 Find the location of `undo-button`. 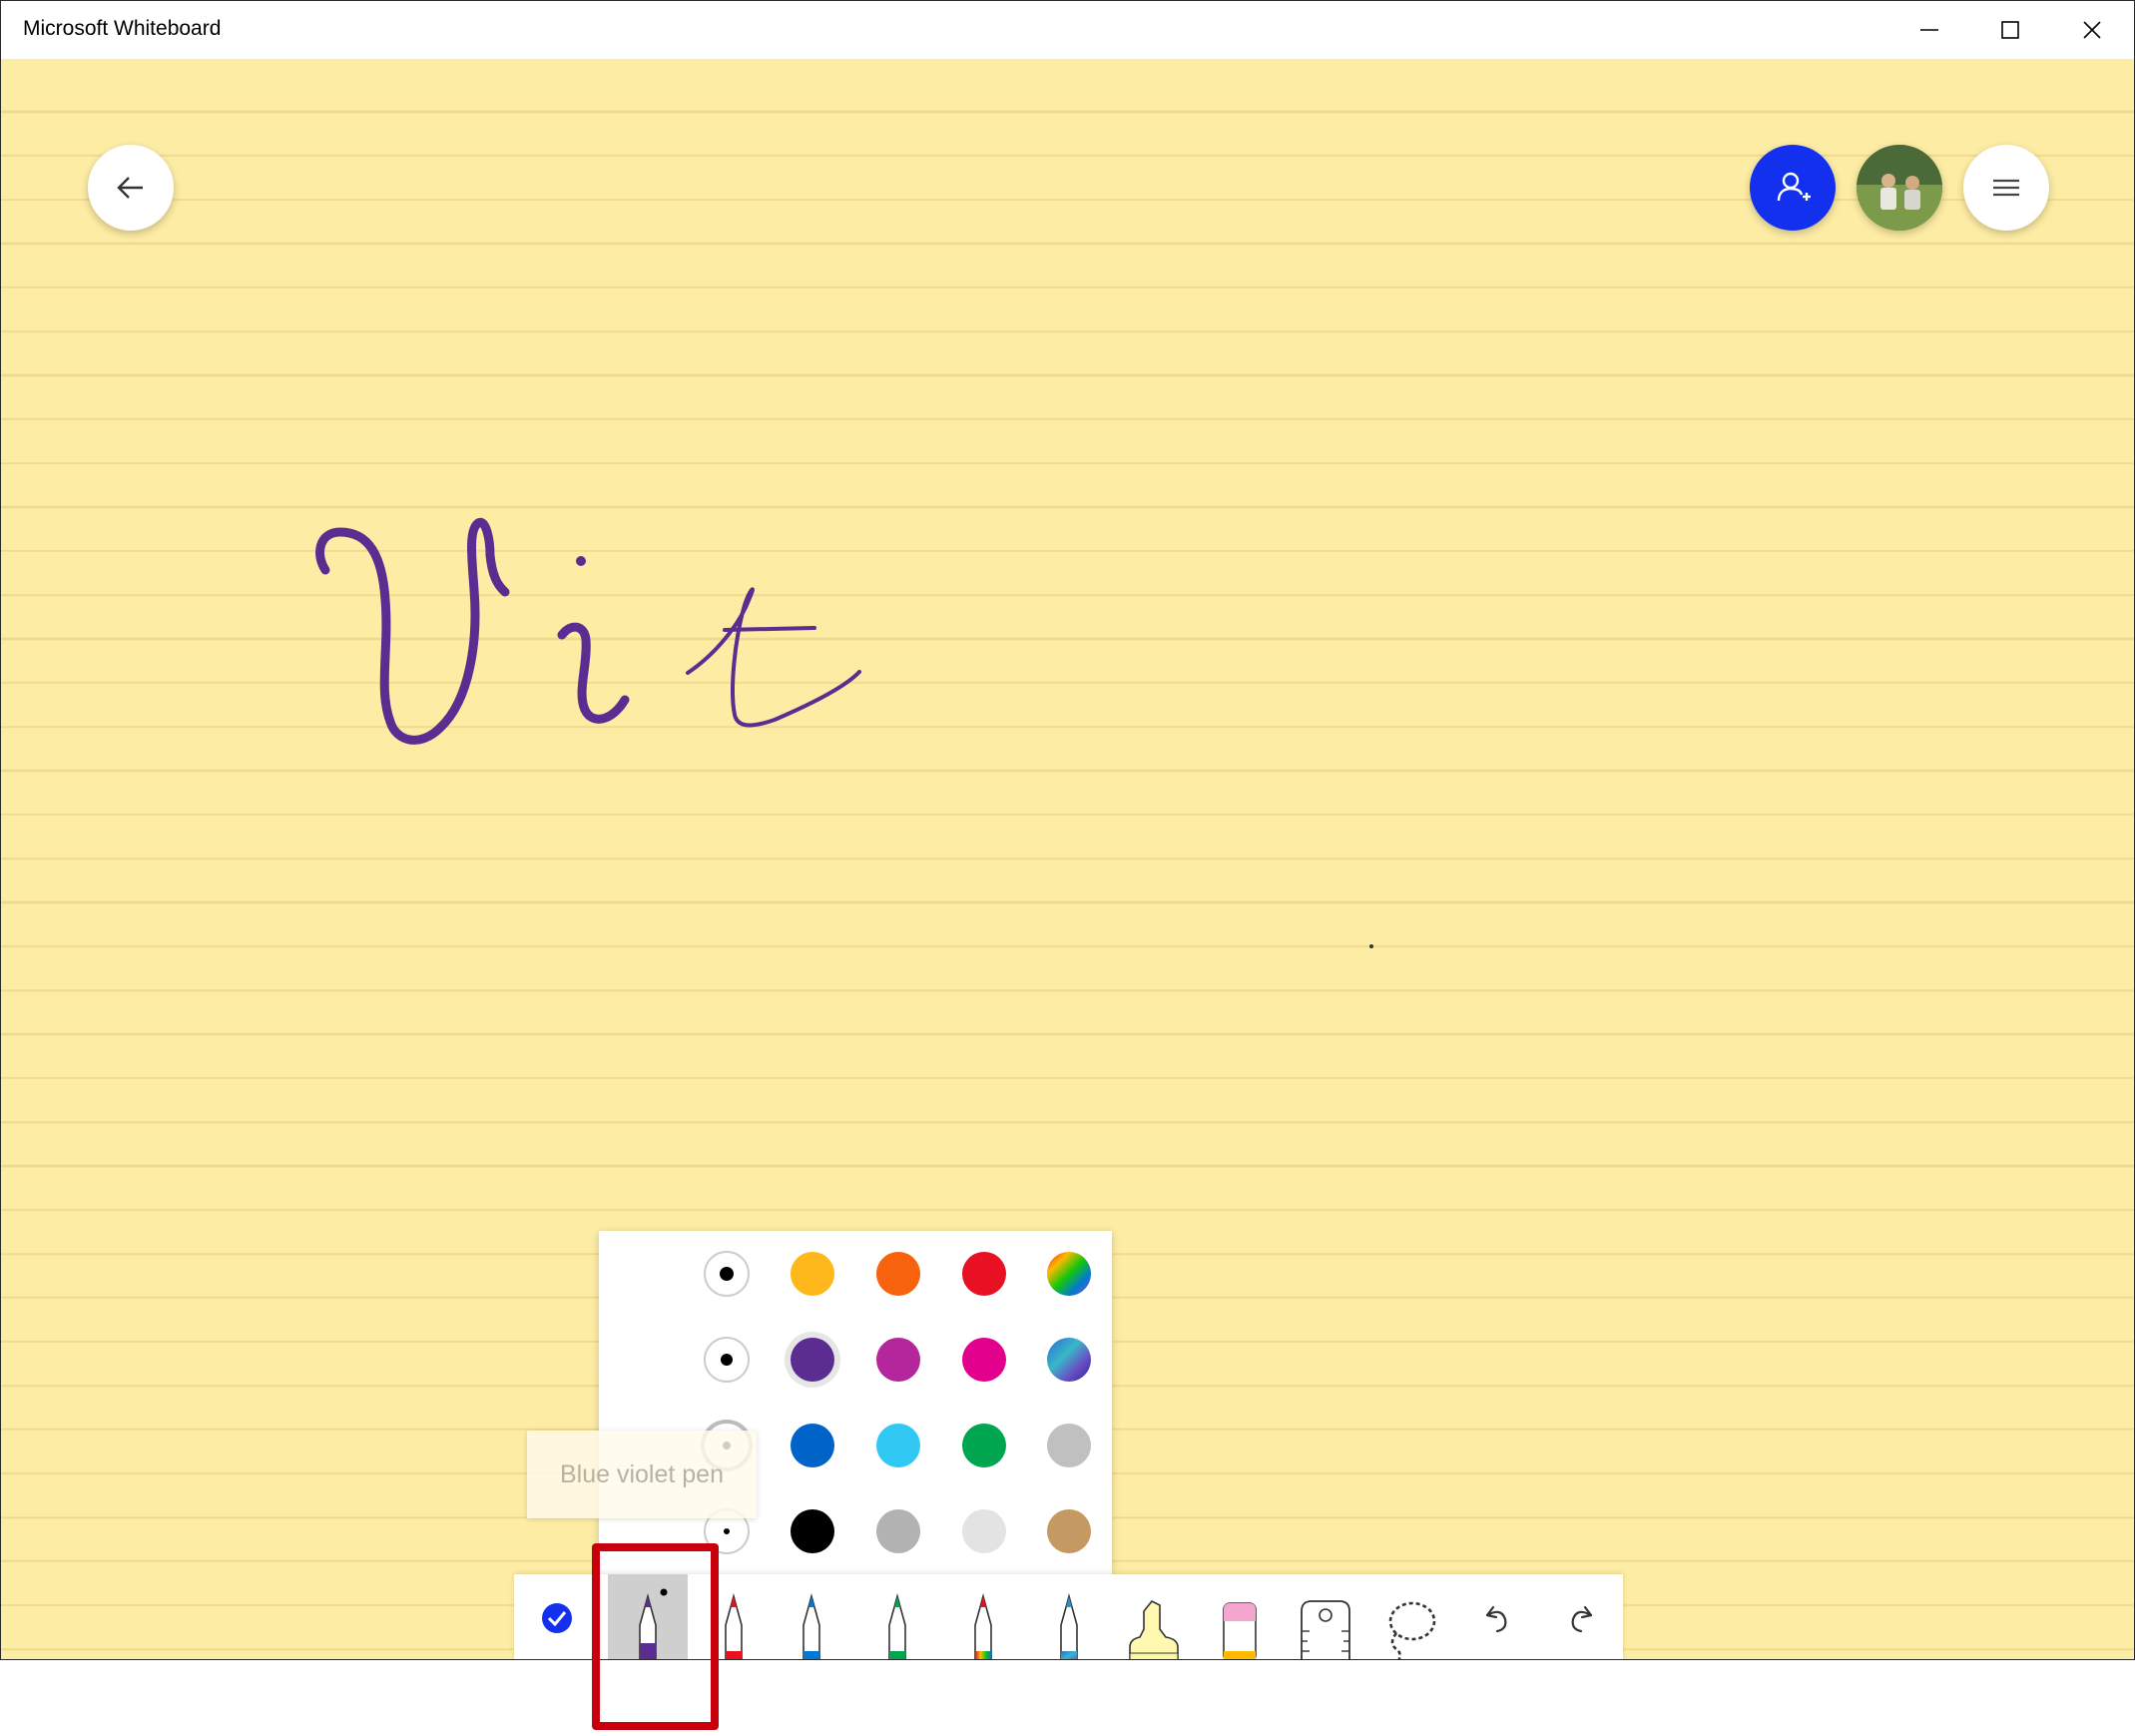

undo-button is located at coordinates (1496, 1616).